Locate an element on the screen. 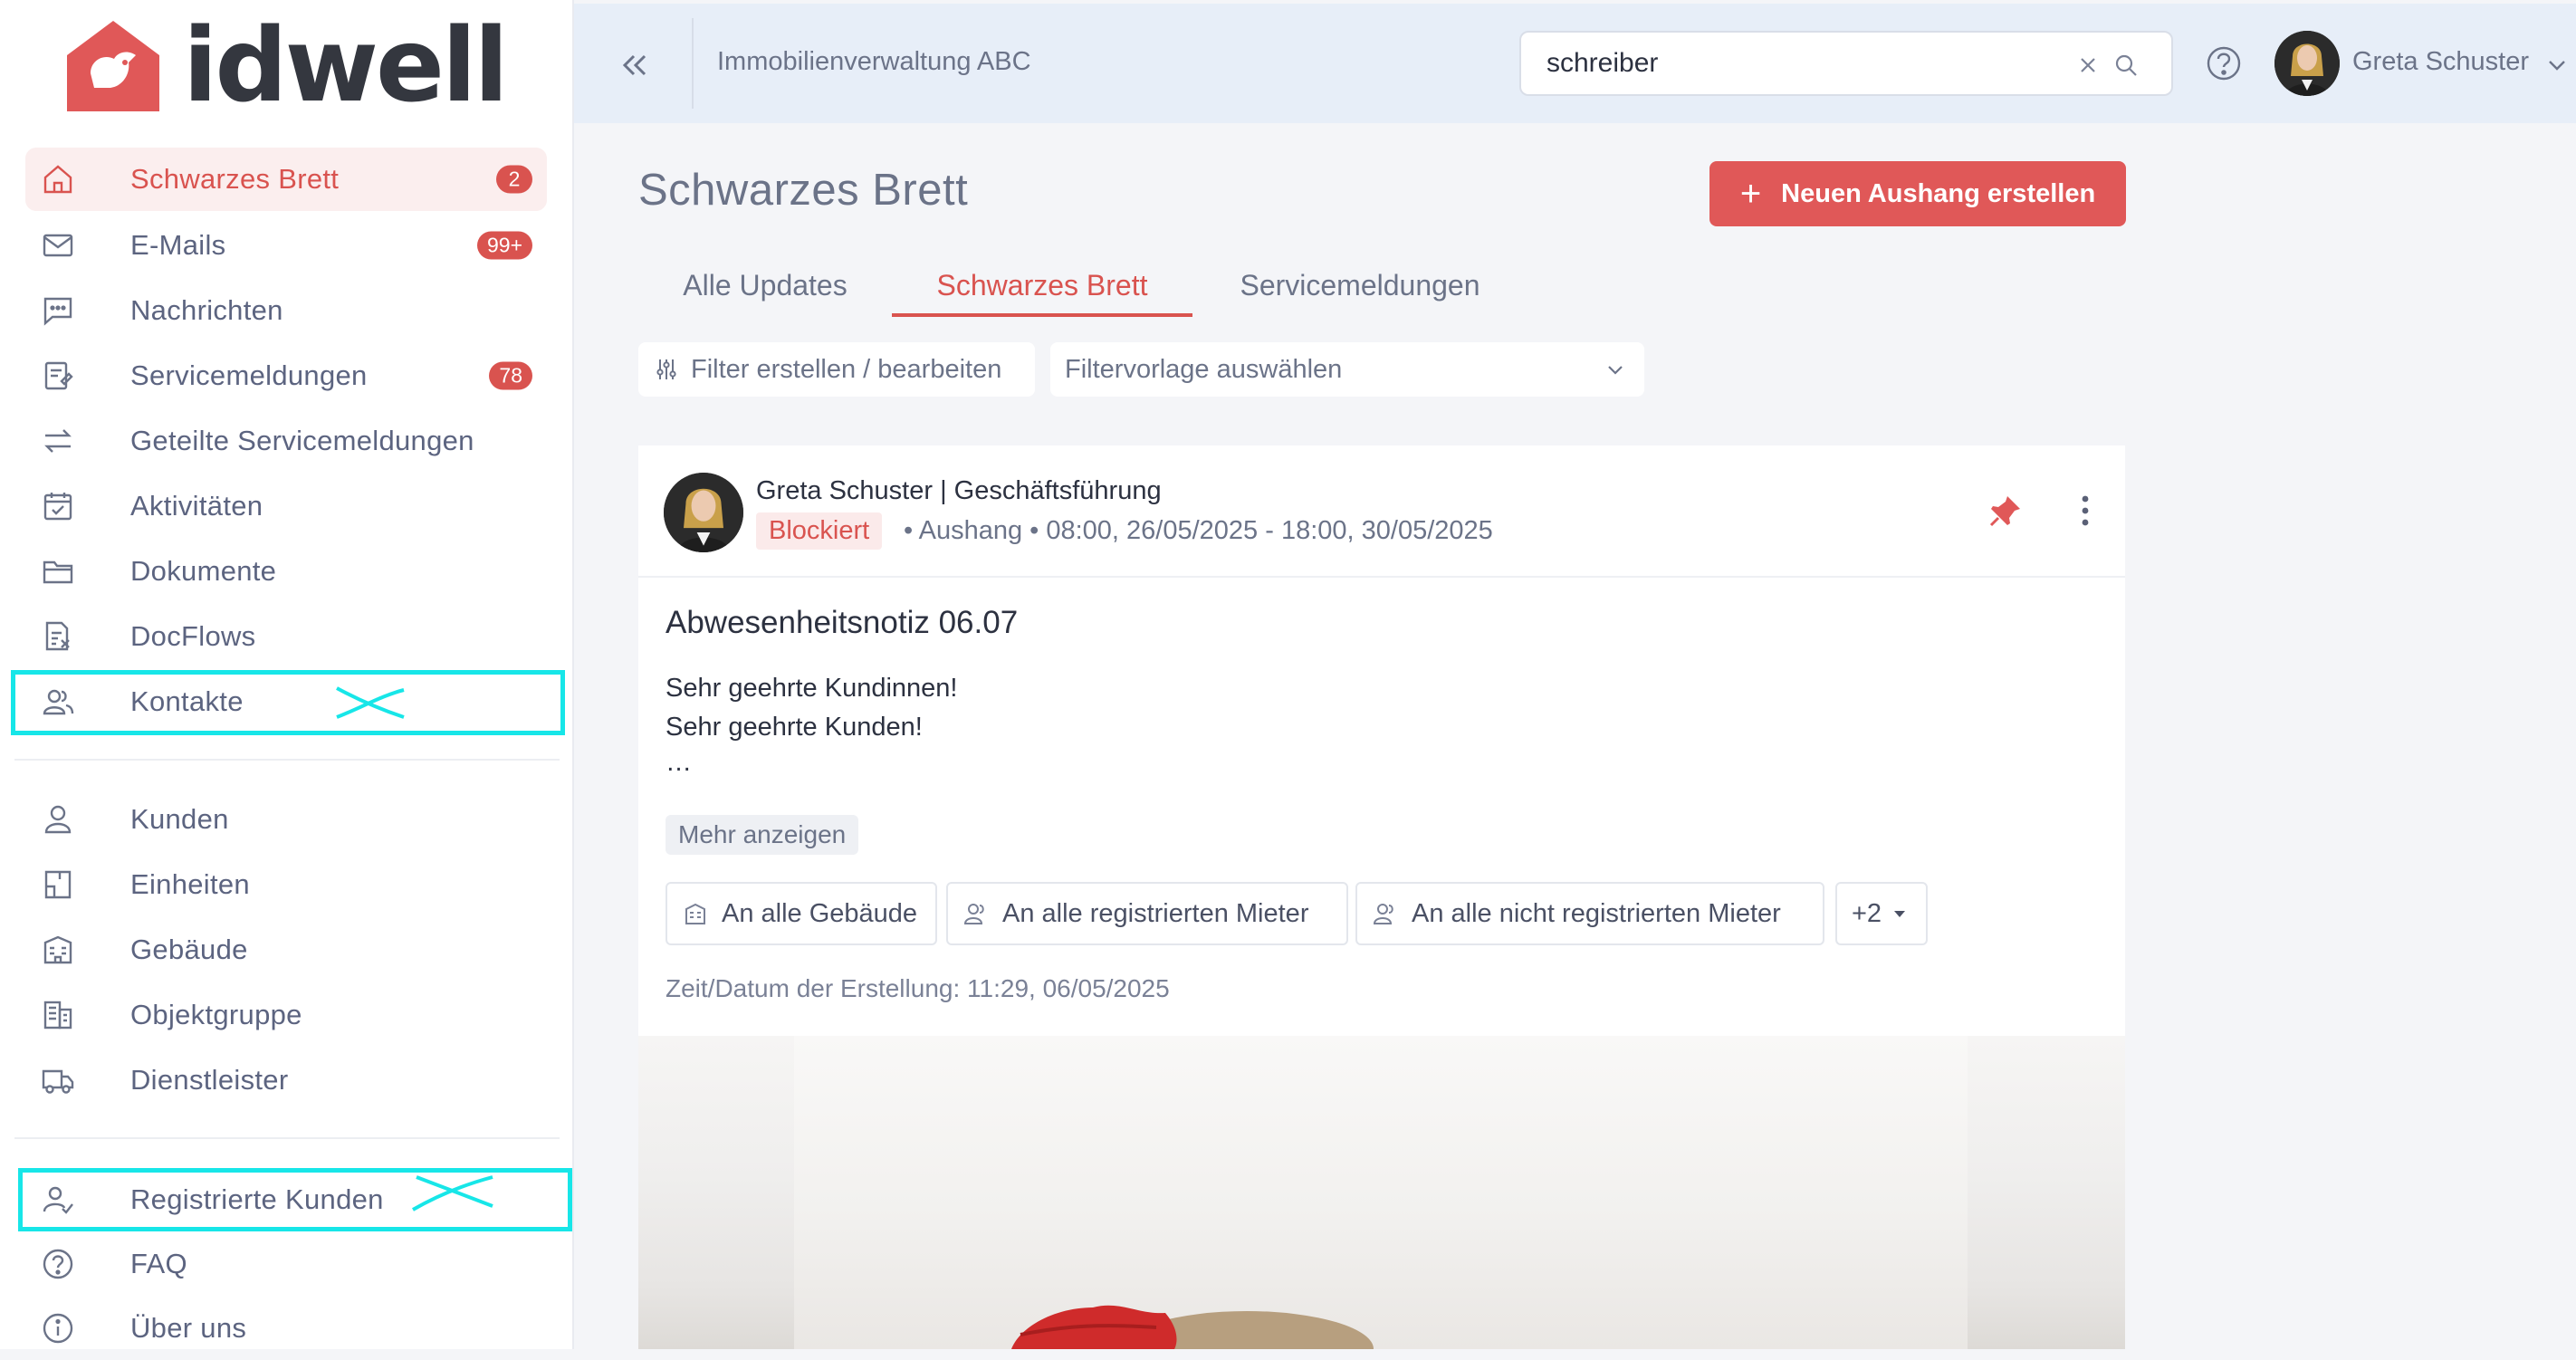  audience-chip-label: An alle registrierten Mieter is located at coordinates (1155, 913).